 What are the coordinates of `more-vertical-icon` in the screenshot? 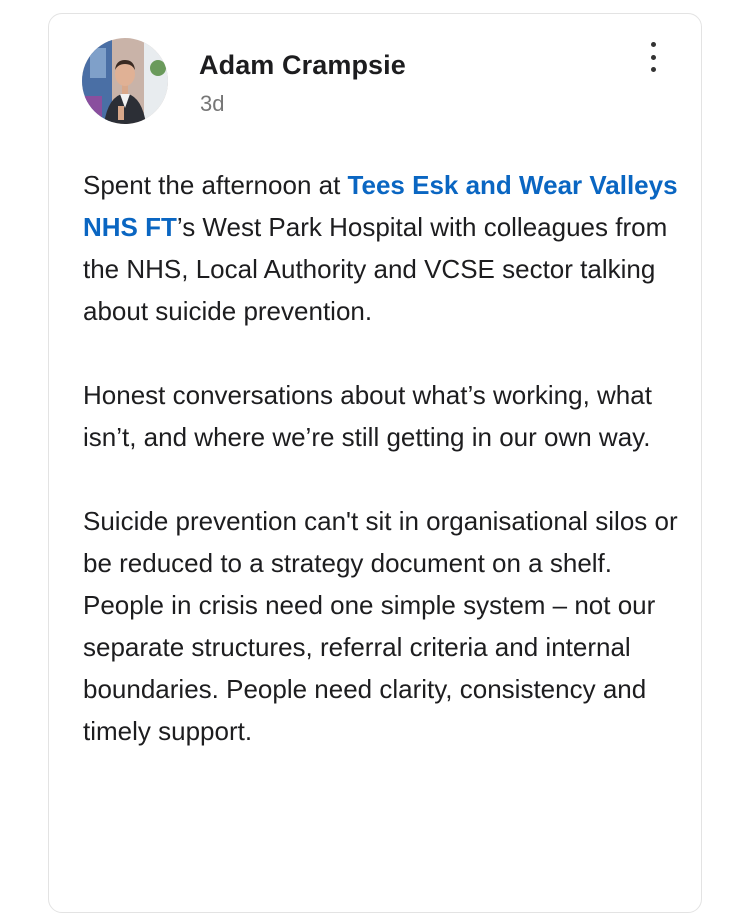 It's located at (653, 57).